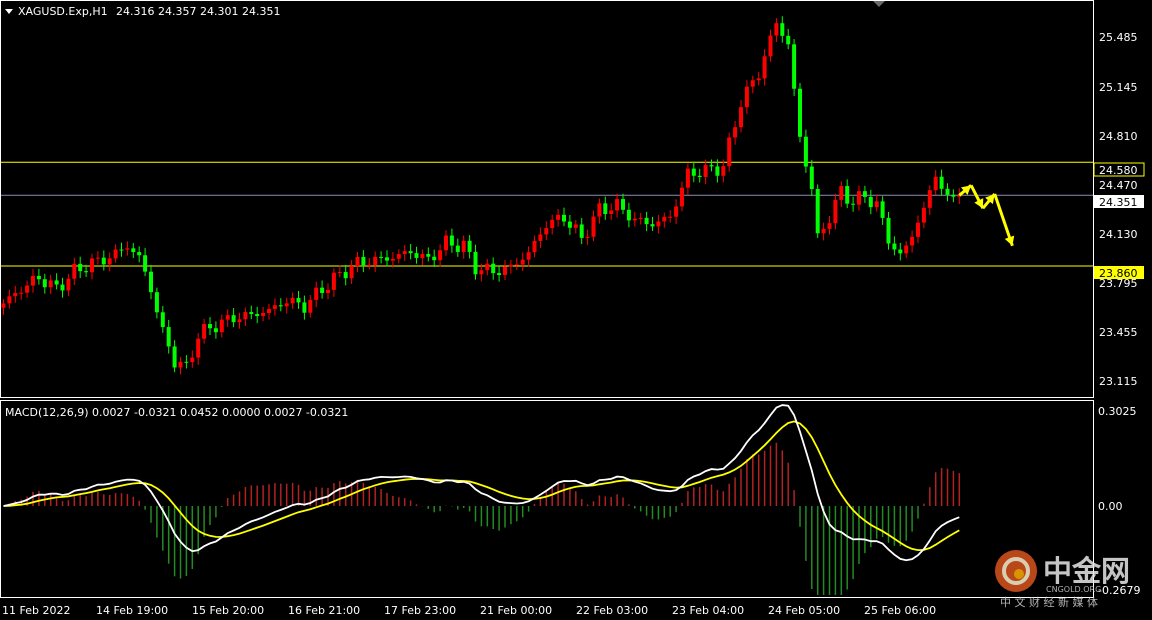 This screenshot has width=1152, height=620. What do you see at coordinates (804, 610) in the screenshot?
I see `time-tick-label: 24 Feb 05:00` at bounding box center [804, 610].